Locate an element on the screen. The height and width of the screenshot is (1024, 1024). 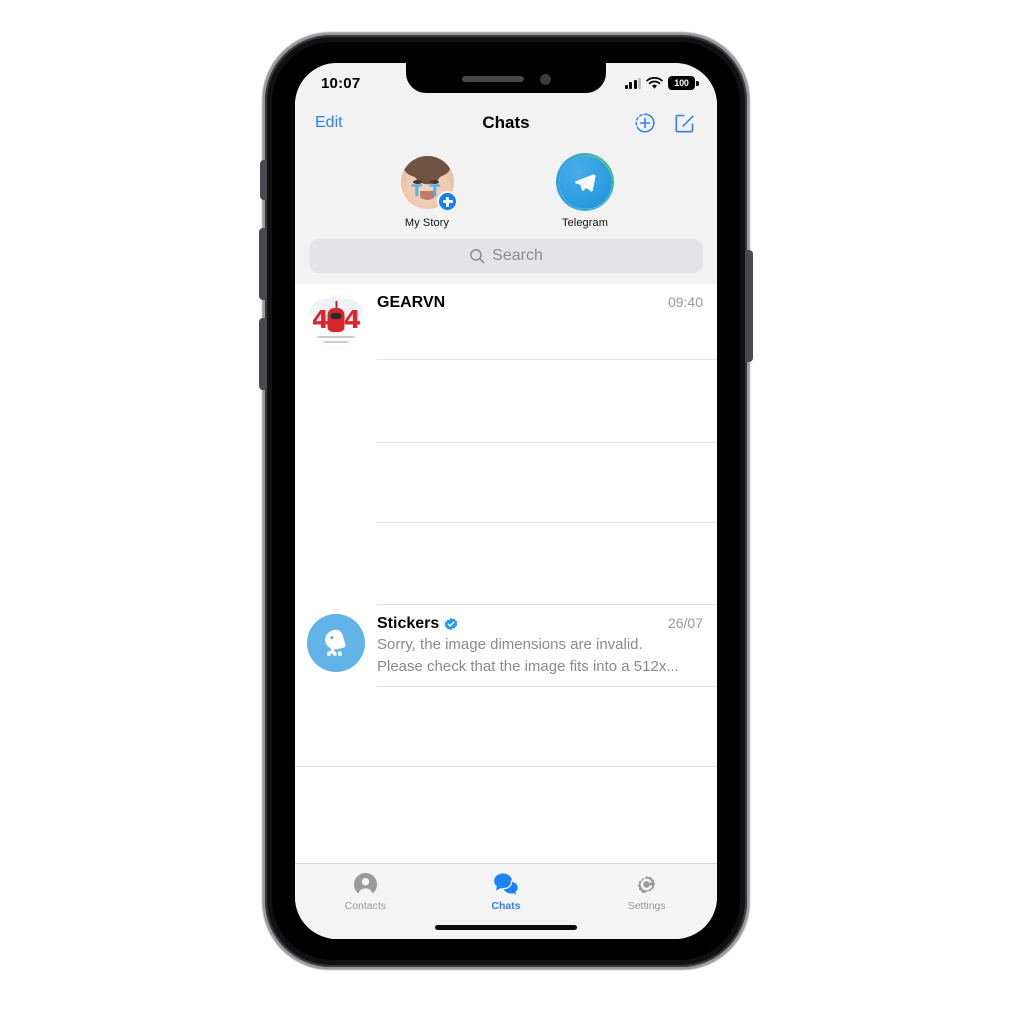
404-error-avatar: 4 4 is located at coordinates (336, 322).